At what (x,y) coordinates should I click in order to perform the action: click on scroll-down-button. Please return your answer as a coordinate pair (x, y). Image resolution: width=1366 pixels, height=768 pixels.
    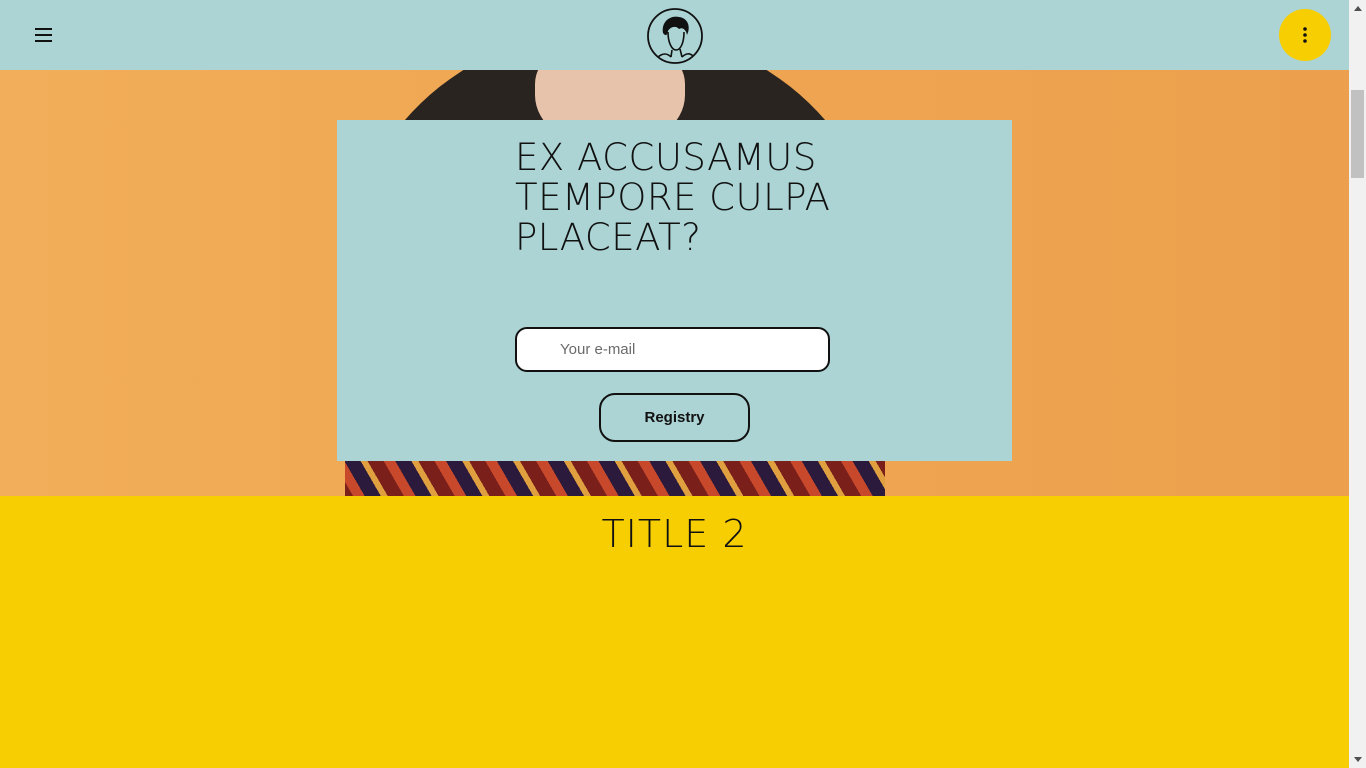
    Looking at the image, I should click on (1357, 759).